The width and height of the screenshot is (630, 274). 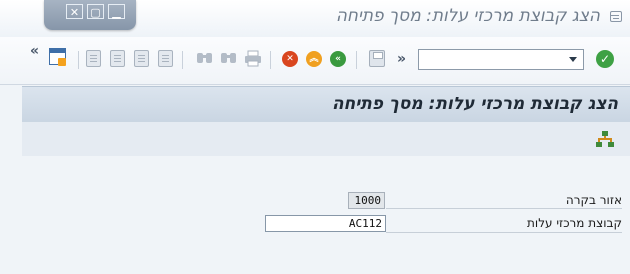 What do you see at coordinates (57, 57) in the screenshot?
I see `create-session-icon` at bounding box center [57, 57].